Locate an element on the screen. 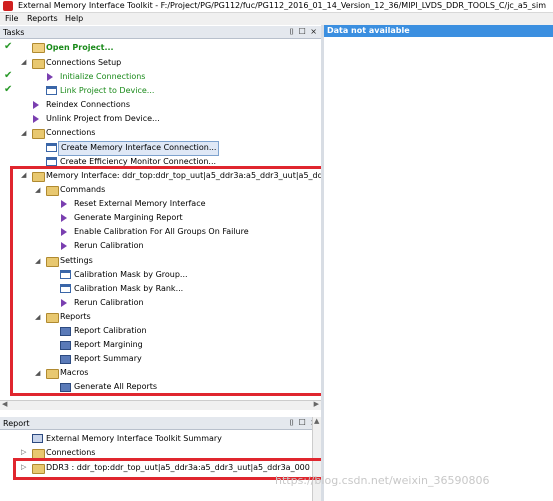  app-icon is located at coordinates (8, 6).